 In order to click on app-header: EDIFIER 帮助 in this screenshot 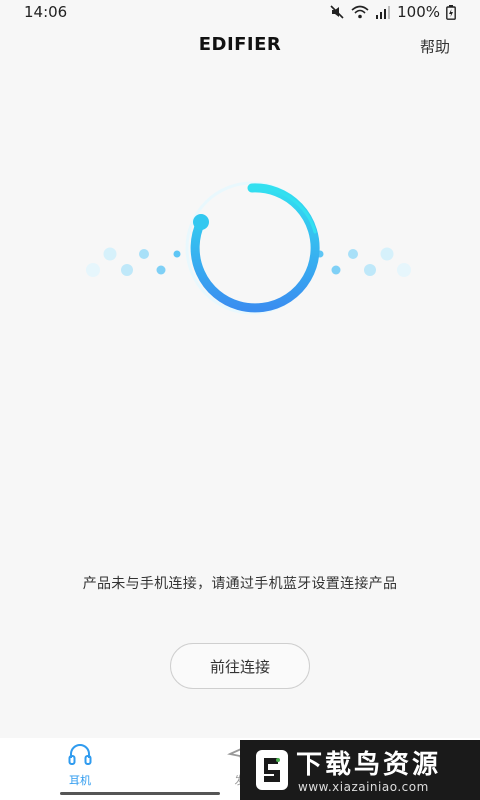, I will do `click(240, 46)`.